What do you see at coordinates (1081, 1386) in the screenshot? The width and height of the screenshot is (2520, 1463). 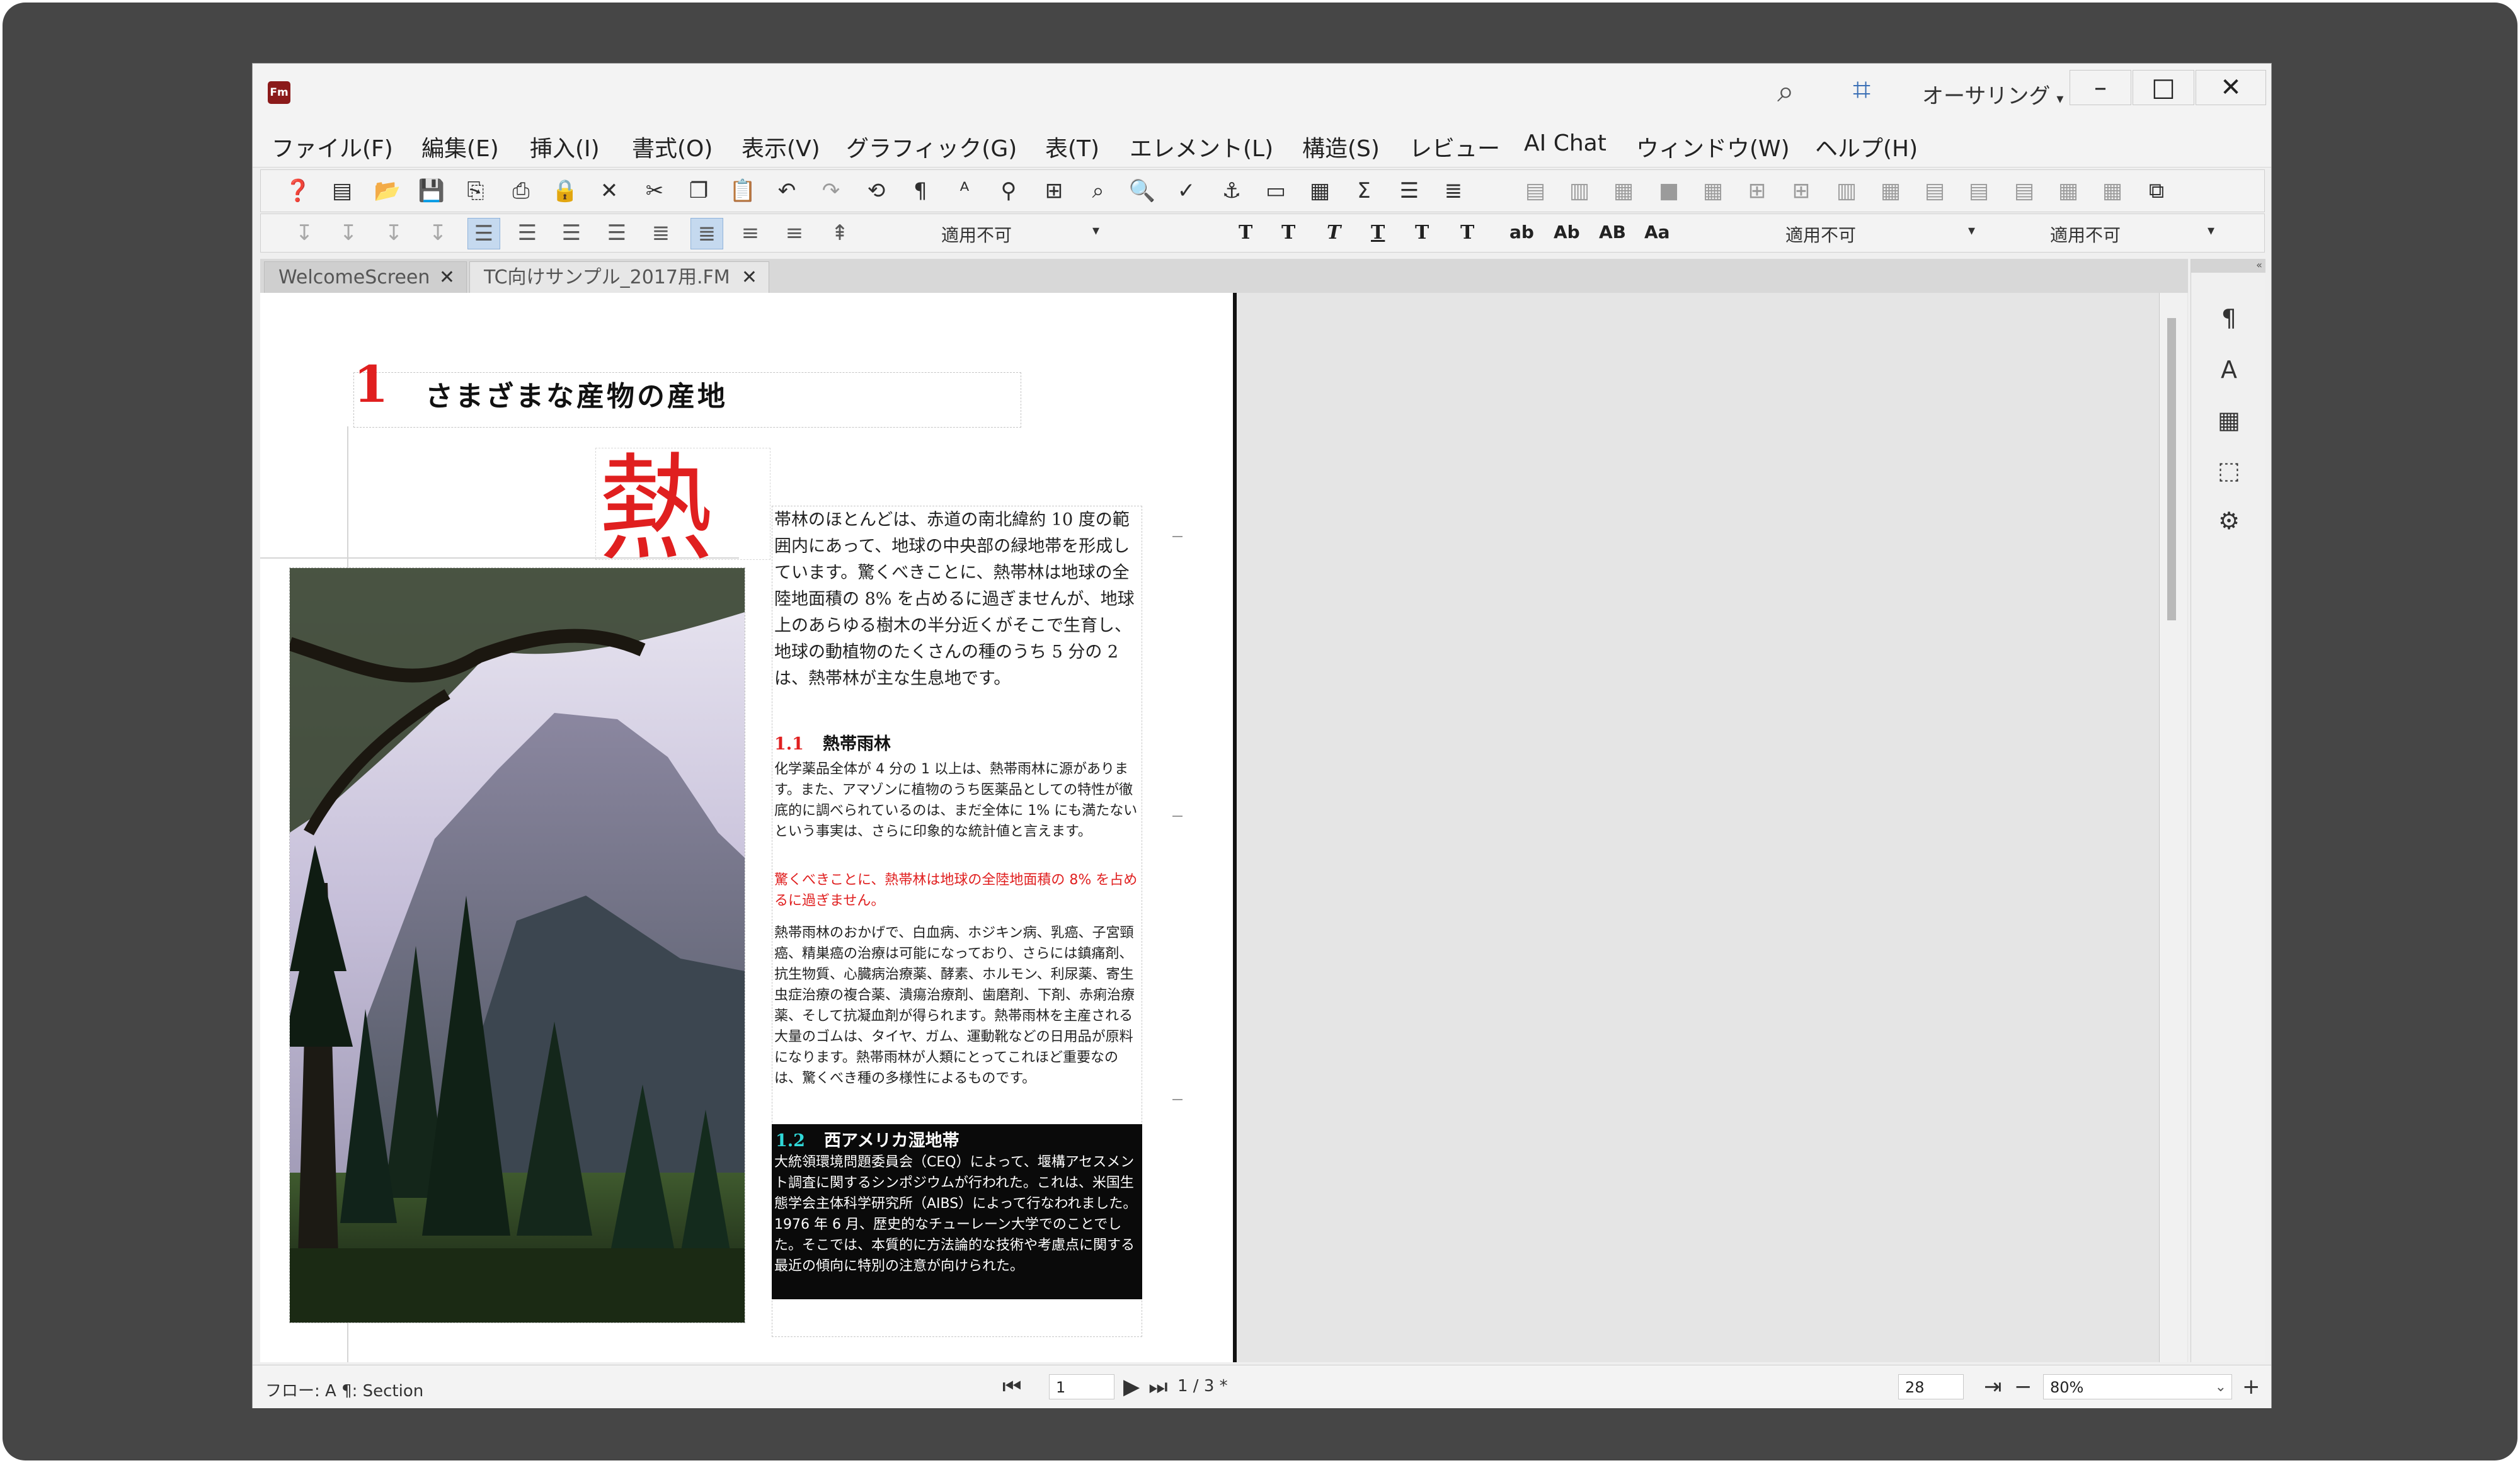 I see `page-number-input: 1` at bounding box center [1081, 1386].